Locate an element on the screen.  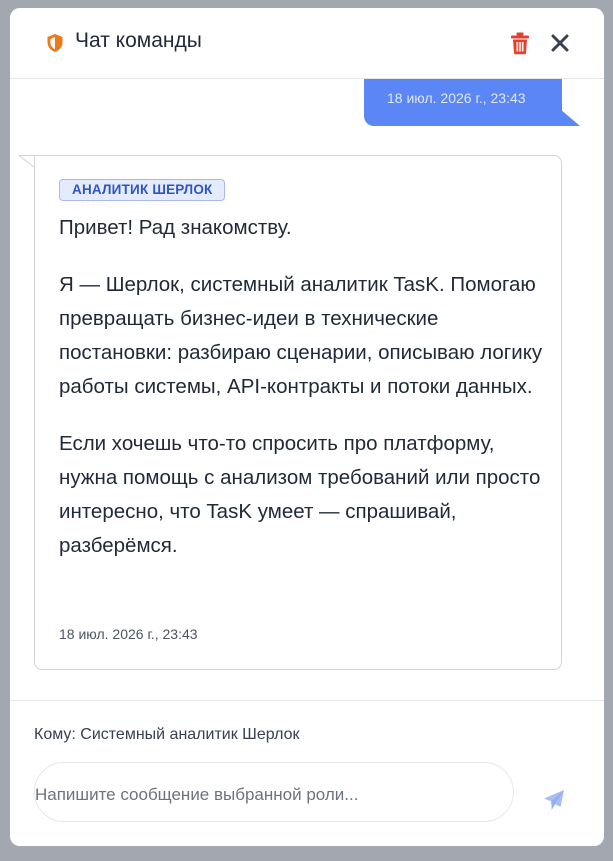
outgoing-message-timestamp: 18 июл. 2026 г., 23:43 is located at coordinates (456, 98).